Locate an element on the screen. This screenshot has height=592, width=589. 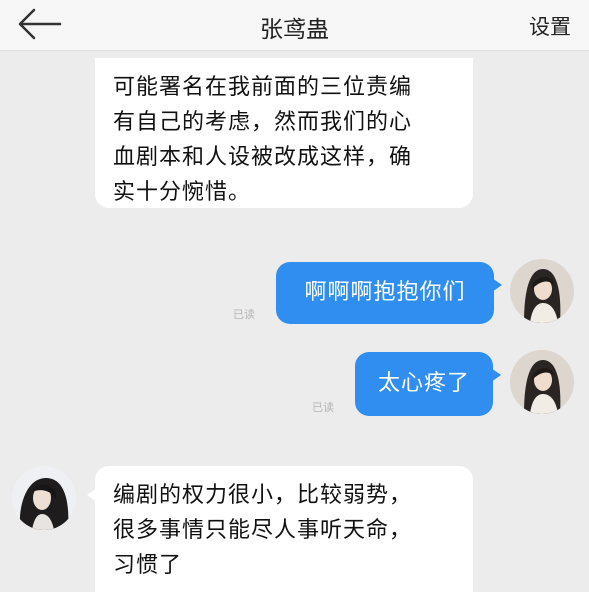
top-bar: 张鸢蛊 设置 is located at coordinates (294, 25).